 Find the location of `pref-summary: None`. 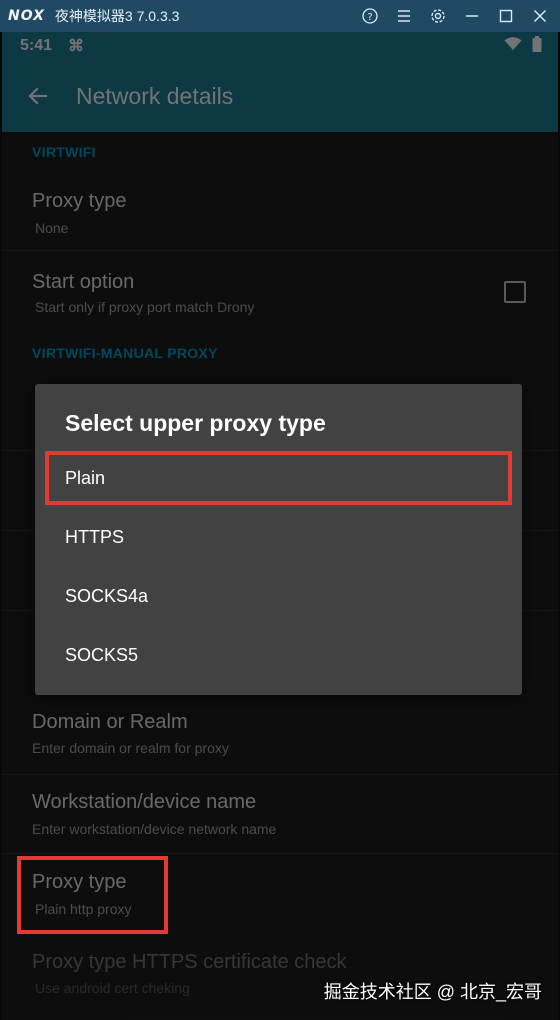

pref-summary: None is located at coordinates (52, 228).